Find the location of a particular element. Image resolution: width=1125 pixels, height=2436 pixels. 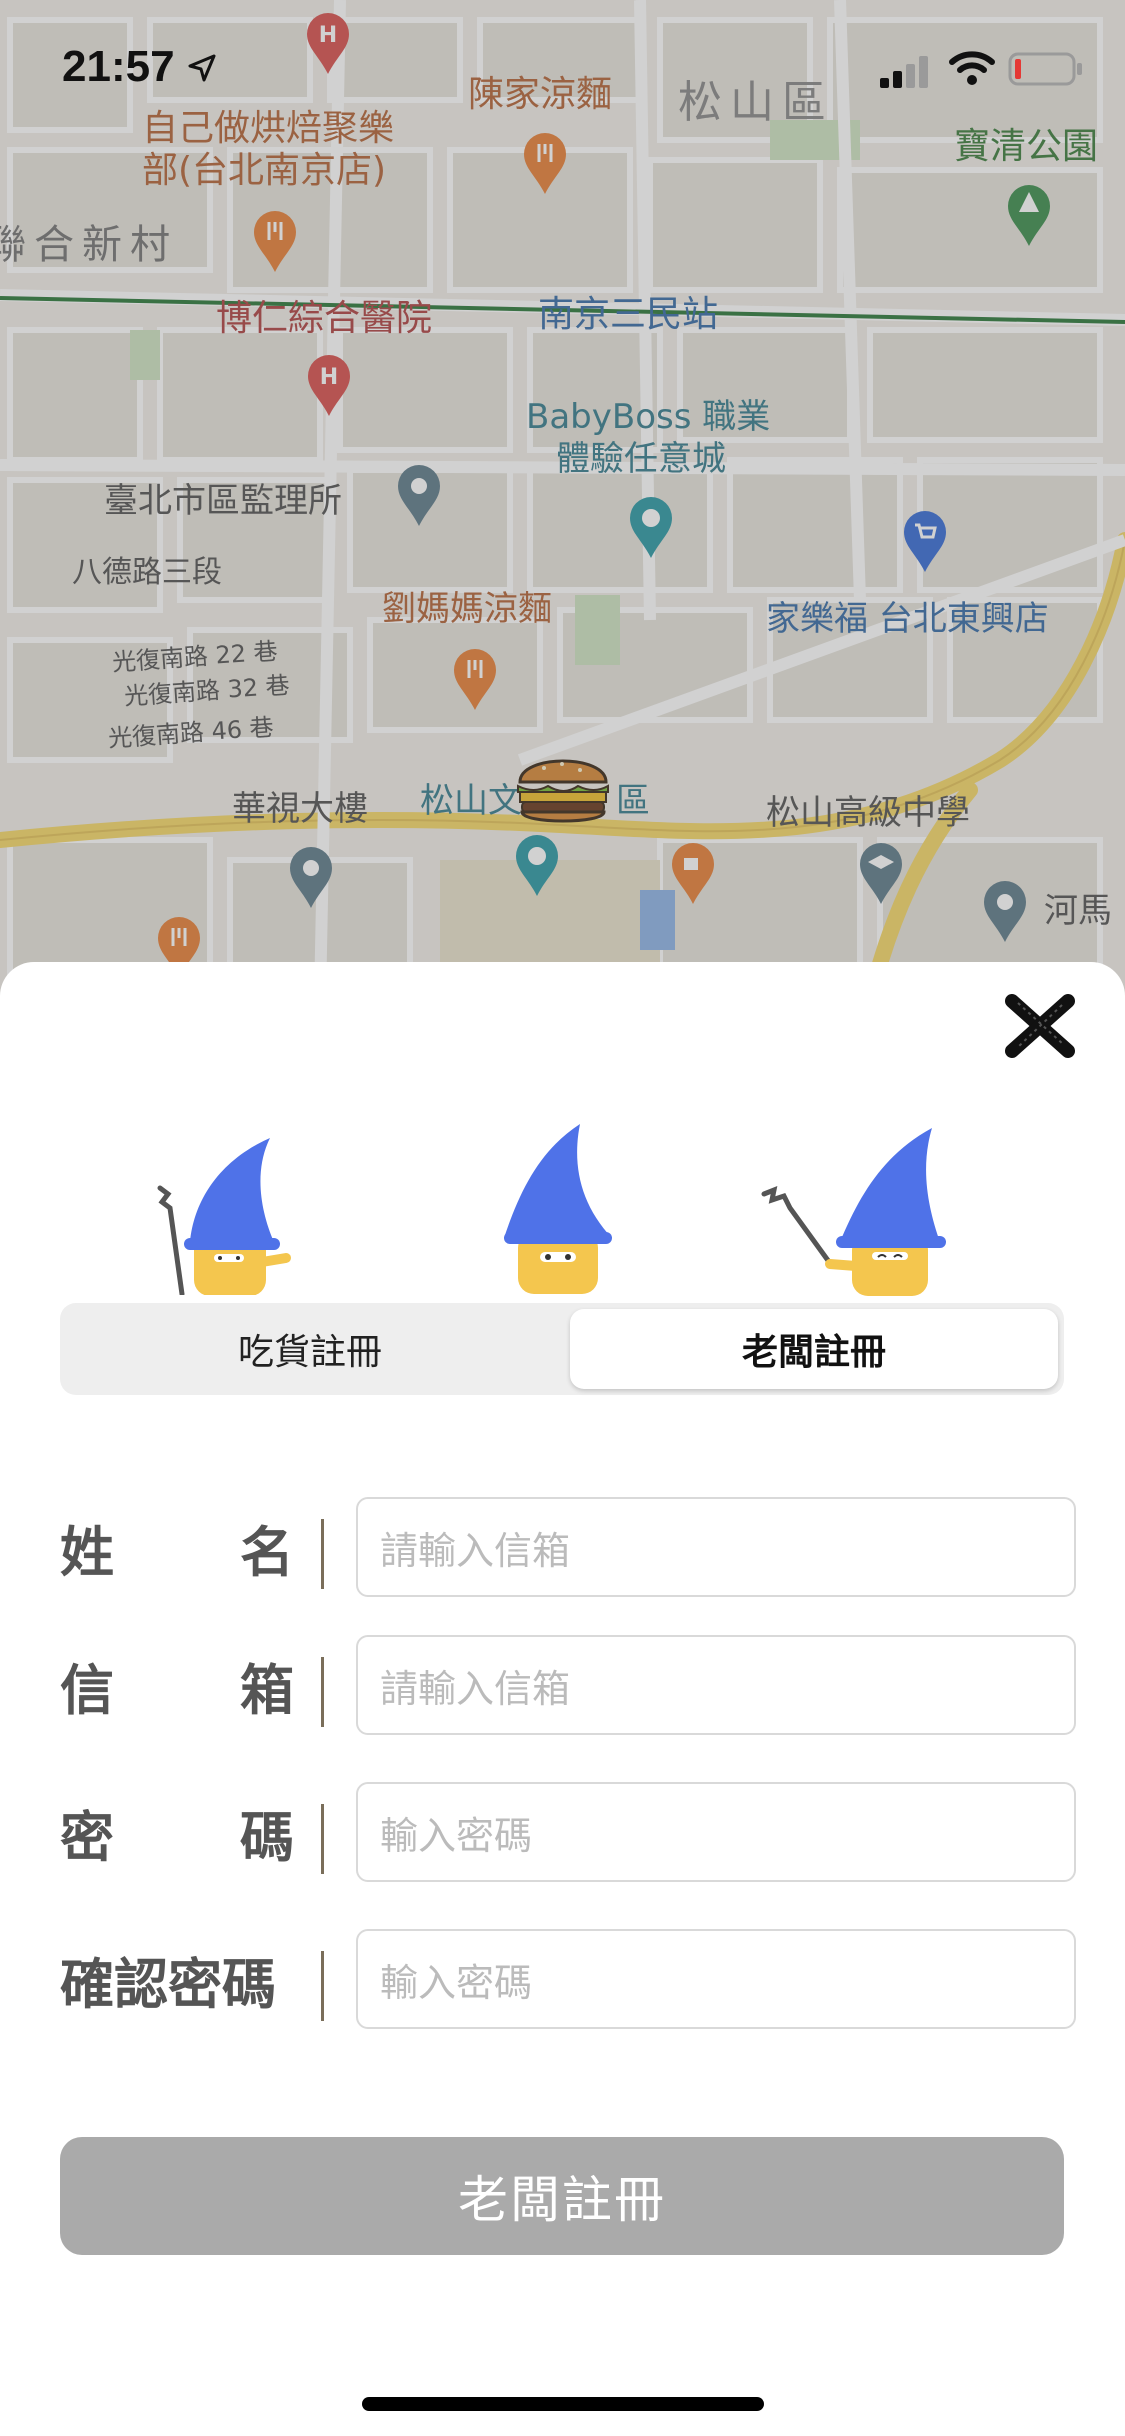

home-indicator is located at coordinates (563, 2404).